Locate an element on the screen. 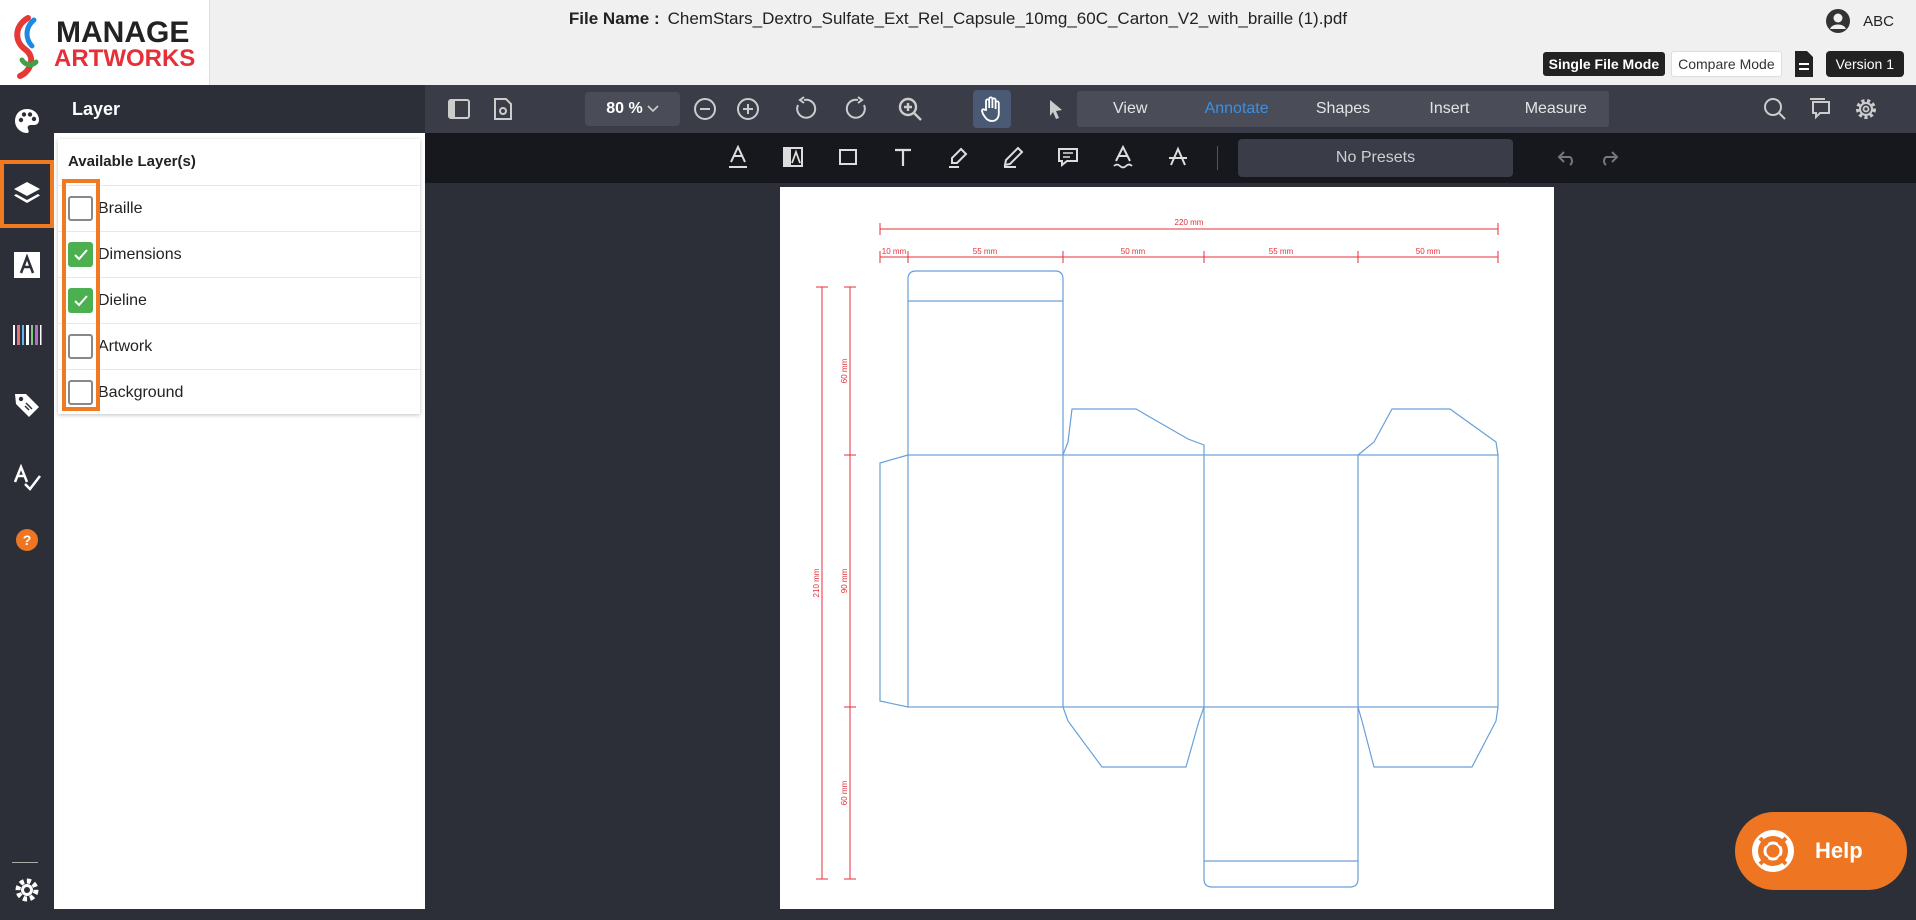  barcode-icon is located at coordinates (27, 335).